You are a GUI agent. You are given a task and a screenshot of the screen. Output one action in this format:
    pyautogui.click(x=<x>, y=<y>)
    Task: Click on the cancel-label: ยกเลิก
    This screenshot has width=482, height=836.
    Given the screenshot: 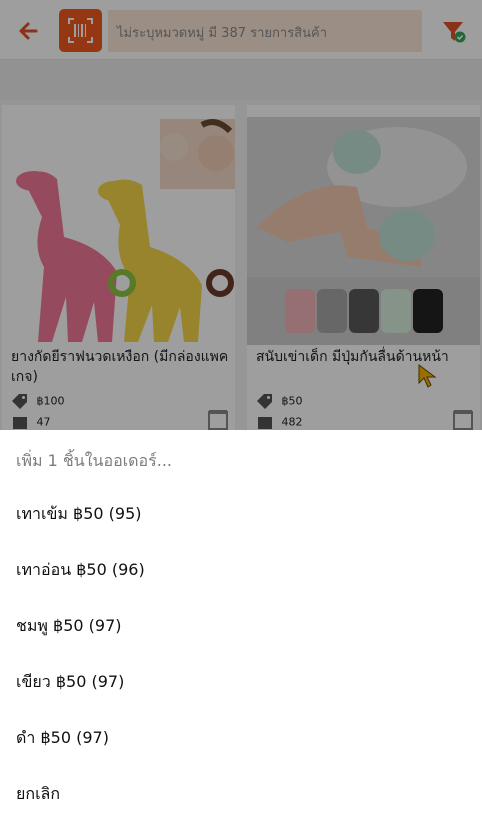 What is the action you would take?
    pyautogui.click(x=38, y=793)
    